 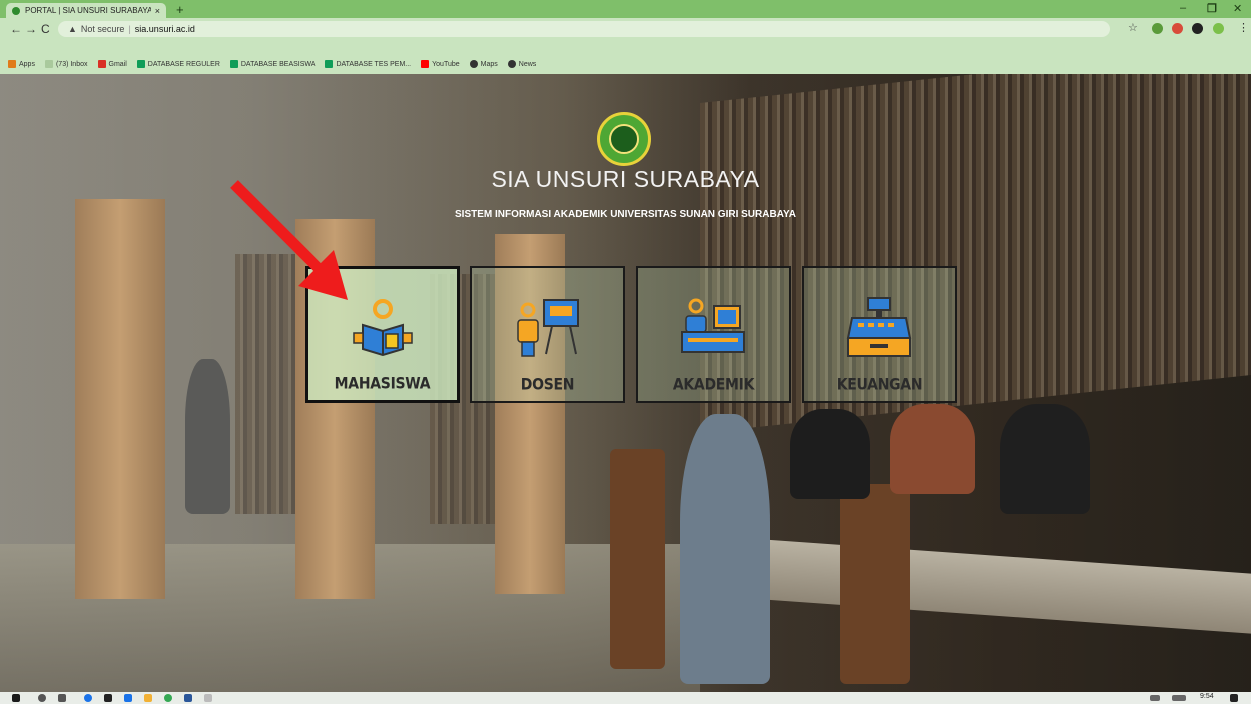 What do you see at coordinates (148, 698) in the screenshot?
I see `file-explorer-icon` at bounding box center [148, 698].